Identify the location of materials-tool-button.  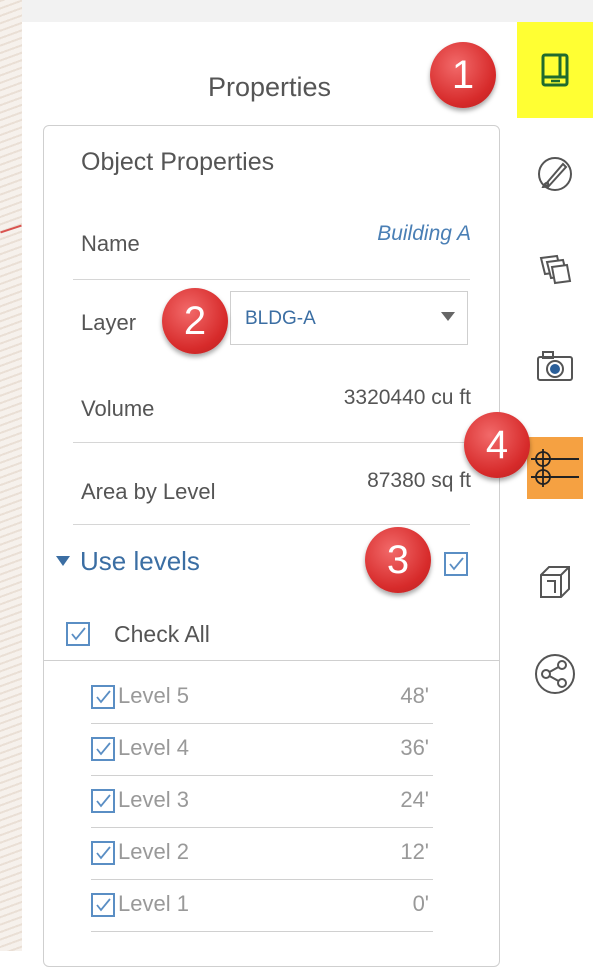
(555, 174).